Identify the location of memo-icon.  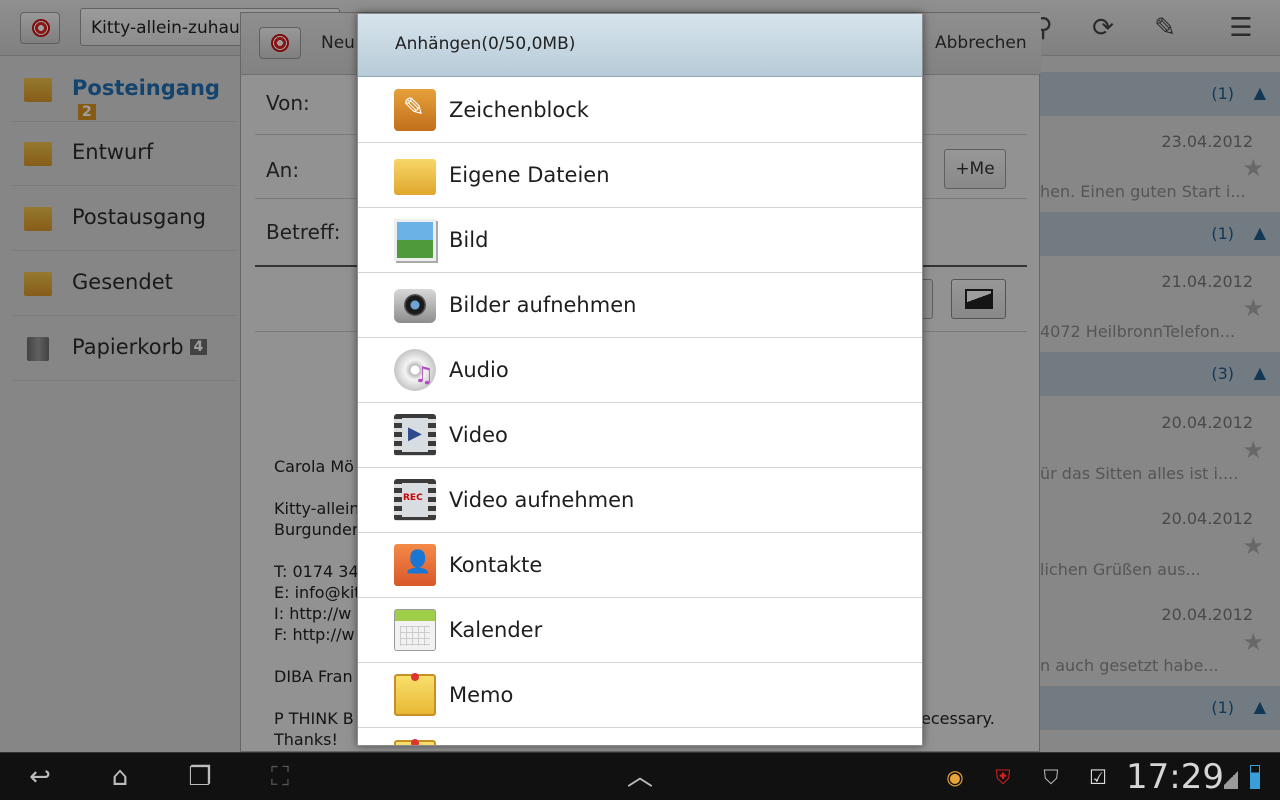
(415, 694).